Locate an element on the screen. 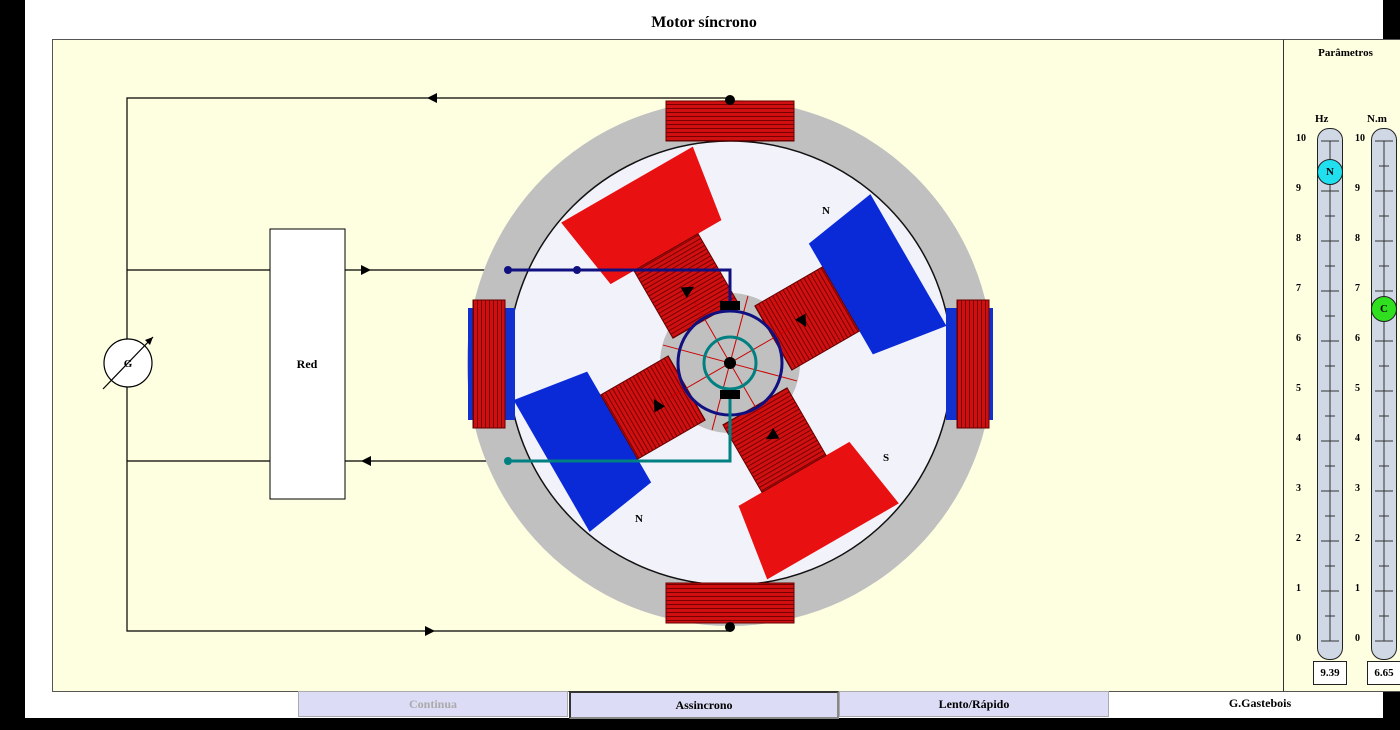 The height and width of the screenshot is (730, 1400). torque-unit-label: N.m is located at coordinates (1377, 119).